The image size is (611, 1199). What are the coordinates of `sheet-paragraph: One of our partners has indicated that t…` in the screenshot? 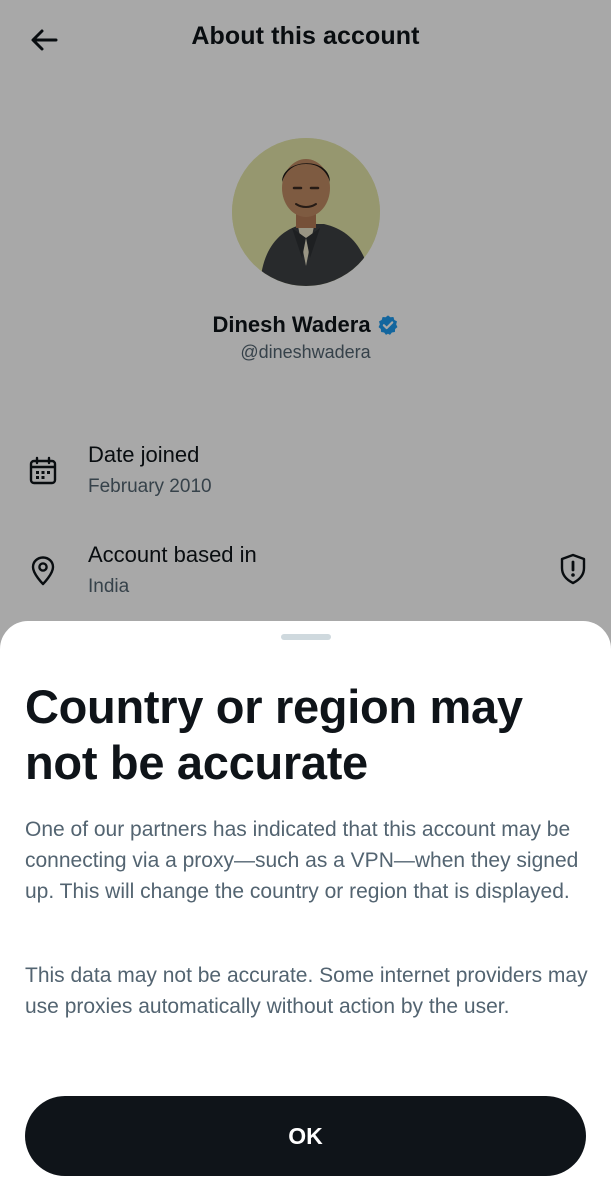 It's located at (302, 860).